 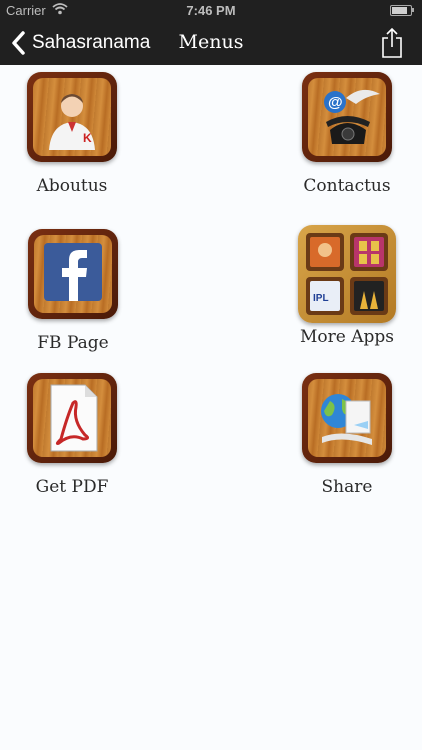 What do you see at coordinates (402, 10) in the screenshot?
I see `battery-icon` at bounding box center [402, 10].